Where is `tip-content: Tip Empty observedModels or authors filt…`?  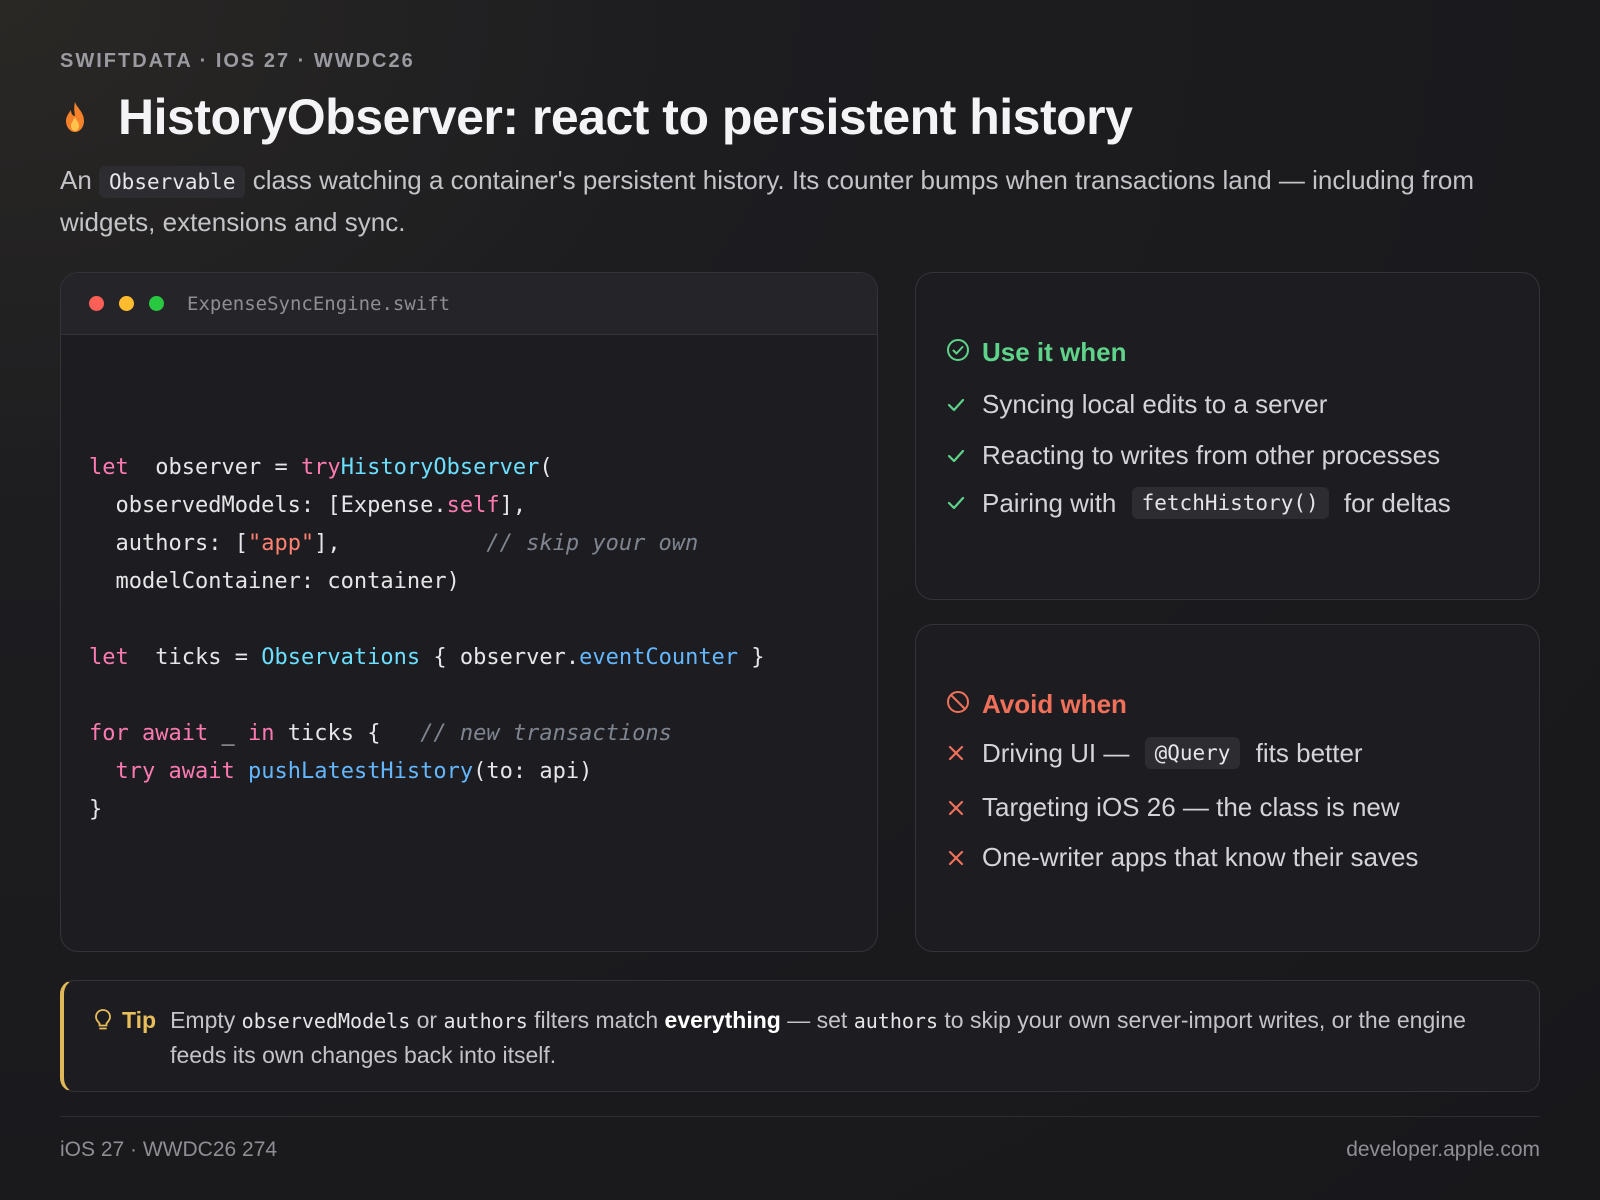 tip-content: Tip Empty observedModels or authors filt… is located at coordinates (787, 1037).